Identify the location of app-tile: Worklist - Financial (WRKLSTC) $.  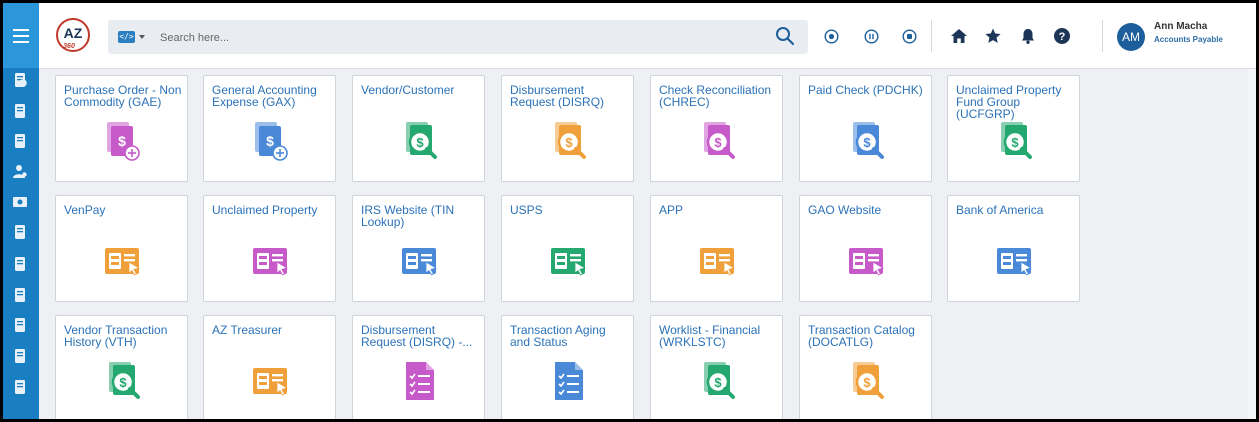
(716, 367).